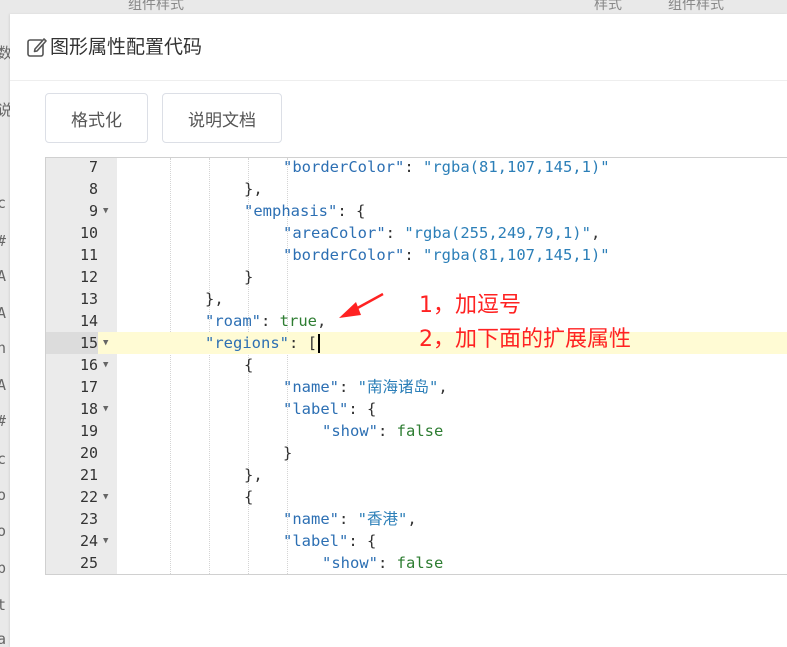 The height and width of the screenshot is (647, 787). What do you see at coordinates (497, 233) in the screenshot?
I see `code-token: "rgba(255,249,79,1)"` at bounding box center [497, 233].